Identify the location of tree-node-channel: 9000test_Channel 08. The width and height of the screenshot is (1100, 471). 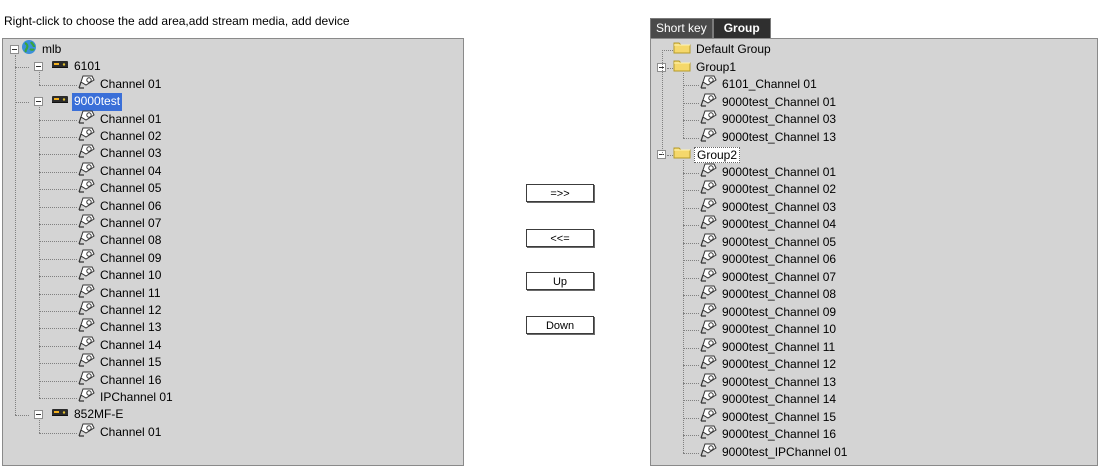
(874, 294).